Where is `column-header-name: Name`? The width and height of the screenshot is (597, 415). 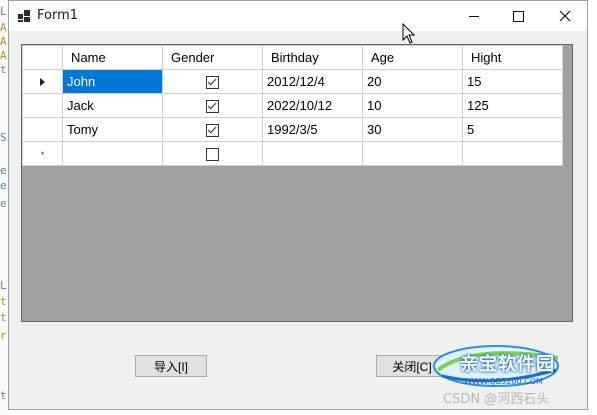 column-header-name: Name is located at coordinates (112, 57).